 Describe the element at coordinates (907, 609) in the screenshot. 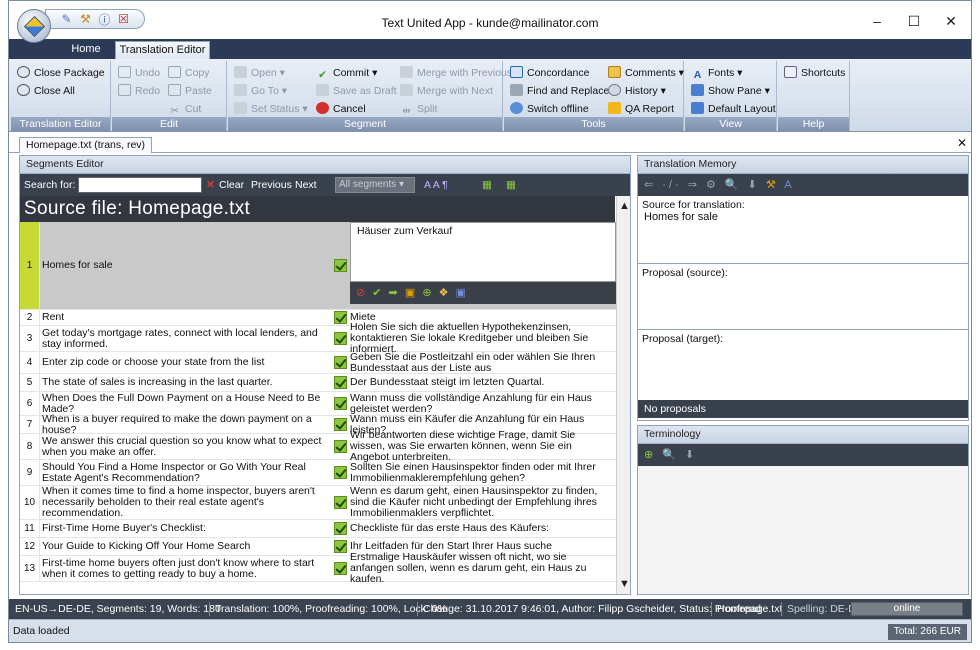

I see `online-status: online` at that location.